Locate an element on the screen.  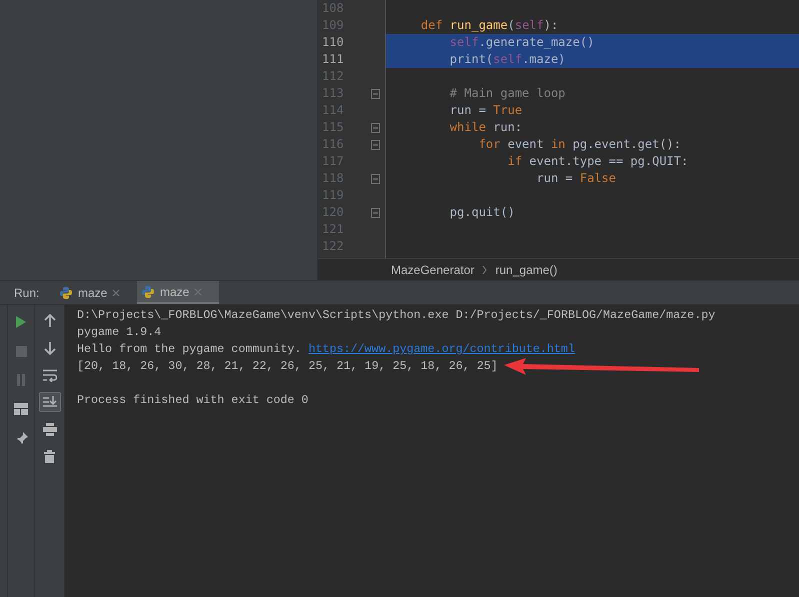
console-line: Process finished with exit code 0 is located at coordinates (192, 400).